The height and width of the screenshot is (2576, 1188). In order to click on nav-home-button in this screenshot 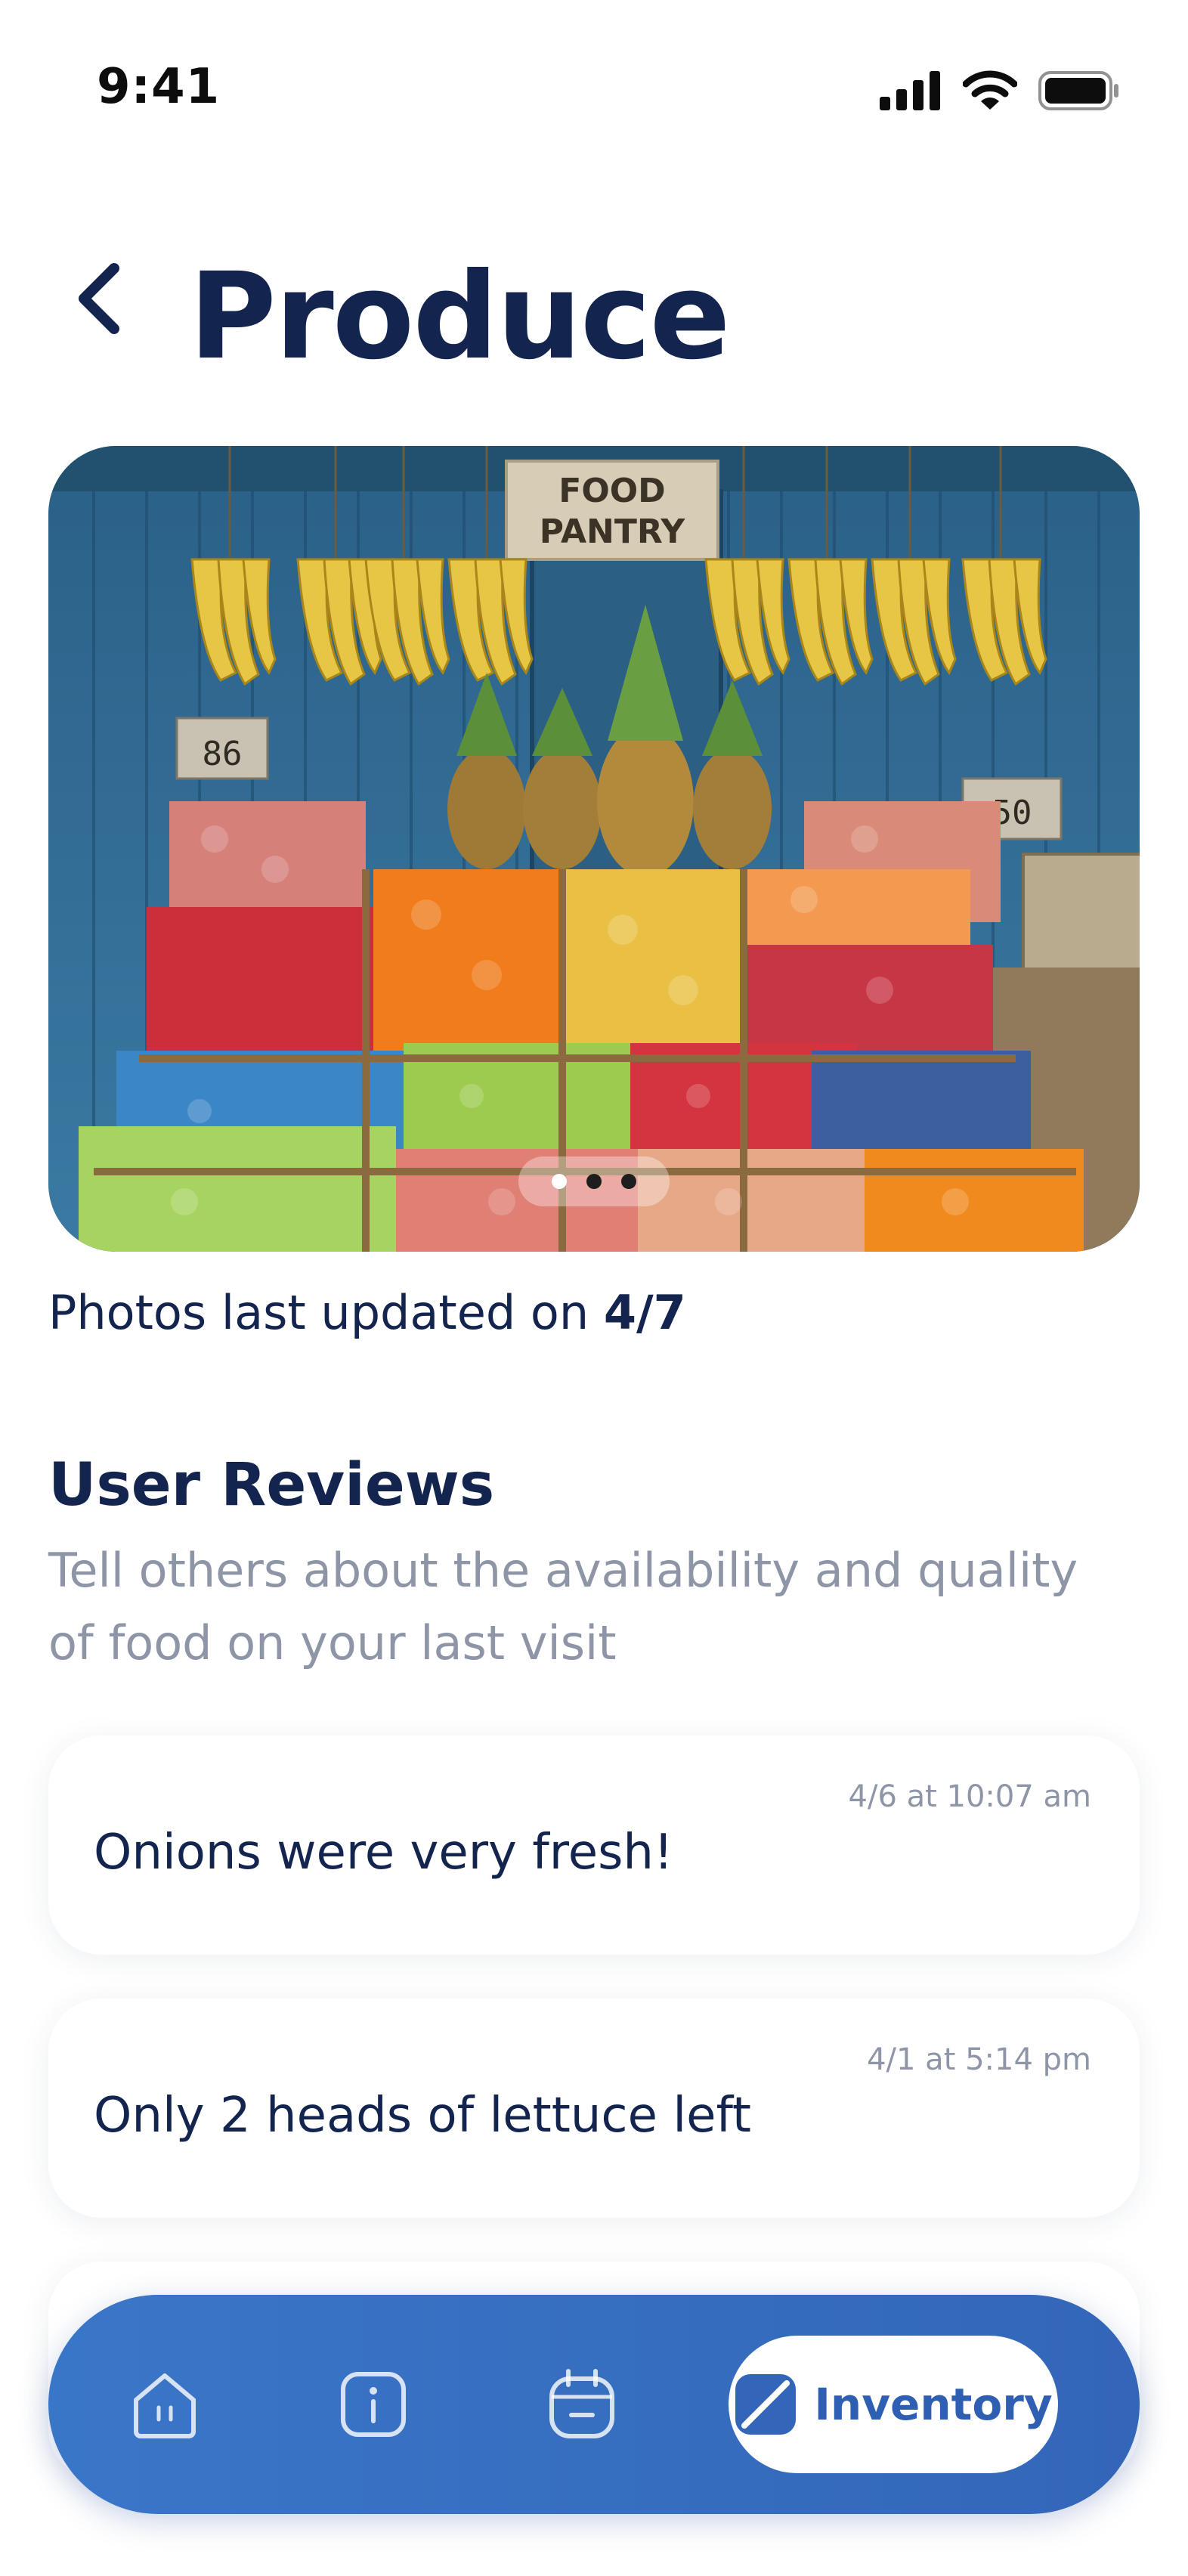, I will do `click(165, 2404)`.